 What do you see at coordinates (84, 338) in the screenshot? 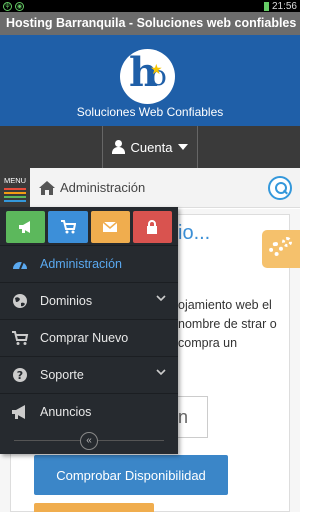
I see `nav-label: Comprar Nuevo` at bounding box center [84, 338].